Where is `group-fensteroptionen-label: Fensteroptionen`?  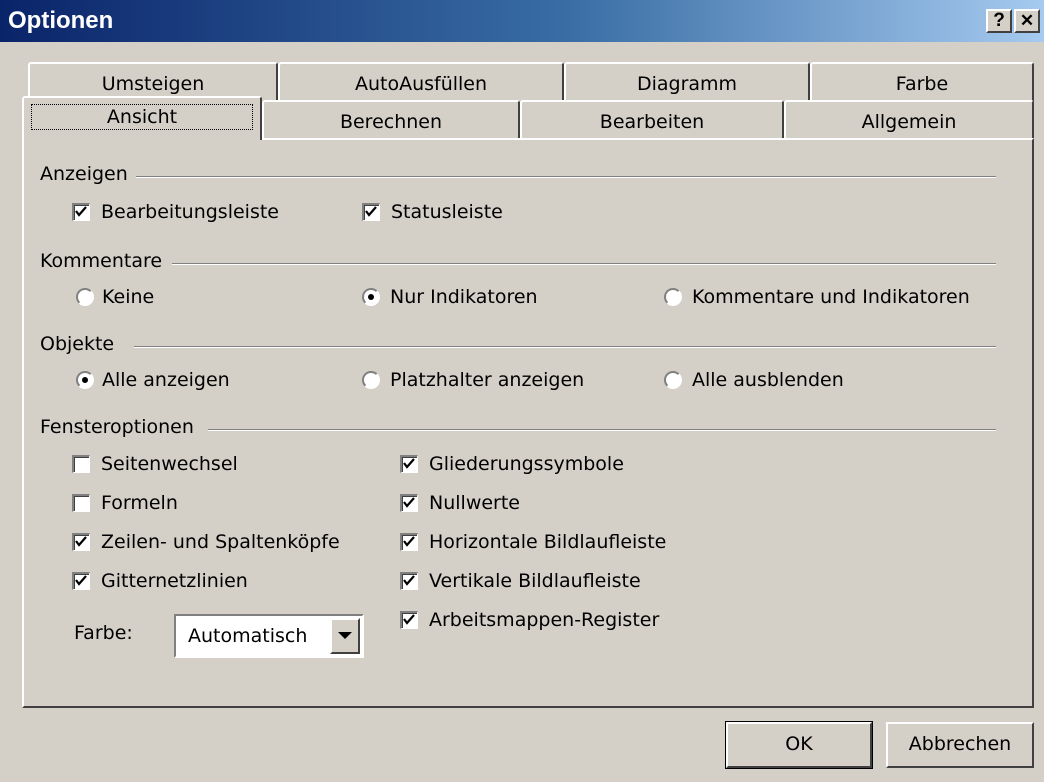
group-fensteroptionen-label: Fensteroptionen is located at coordinates (121, 427).